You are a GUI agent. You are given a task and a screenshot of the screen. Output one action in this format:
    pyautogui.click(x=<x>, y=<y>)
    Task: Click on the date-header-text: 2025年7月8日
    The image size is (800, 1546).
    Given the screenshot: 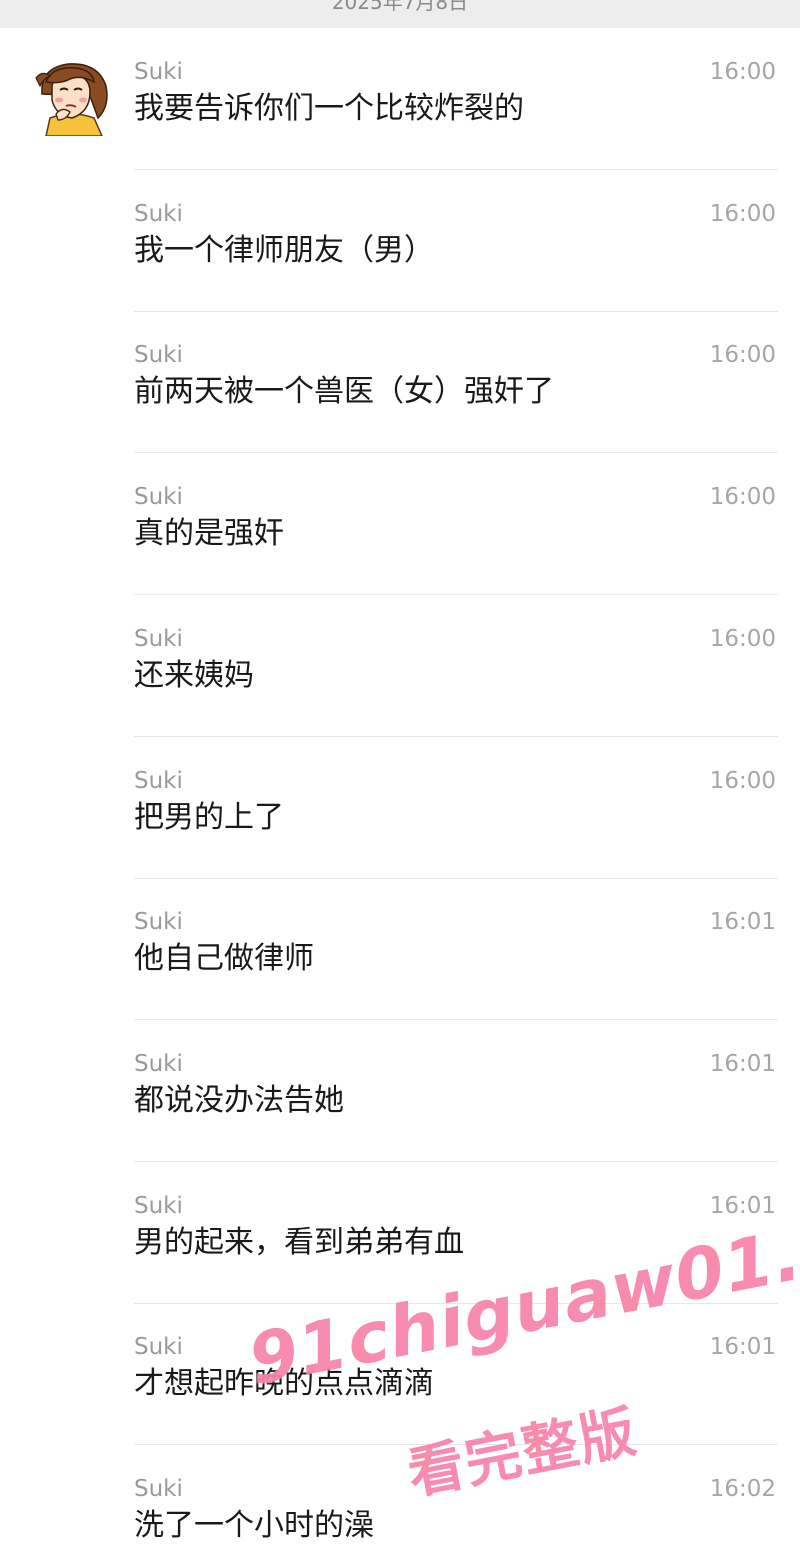 What is the action you would take?
    pyautogui.click(x=400, y=7)
    